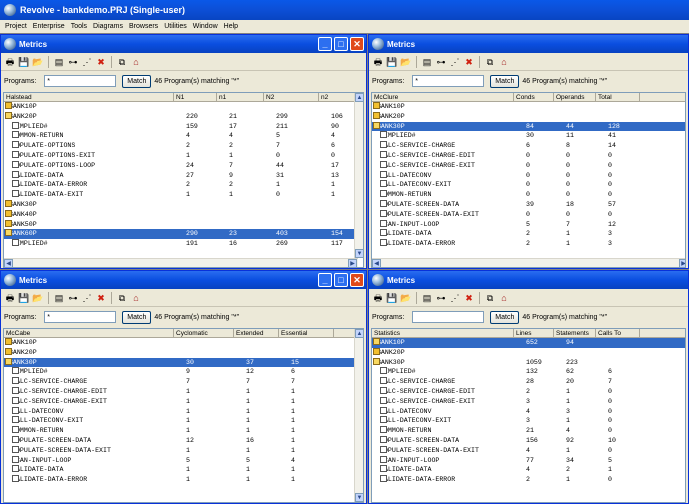 The height and width of the screenshot is (504, 689). Describe the element at coordinates (183, 411) in the screenshot. I see `table-row: CALL-DATECONV 1 1 1` at that location.